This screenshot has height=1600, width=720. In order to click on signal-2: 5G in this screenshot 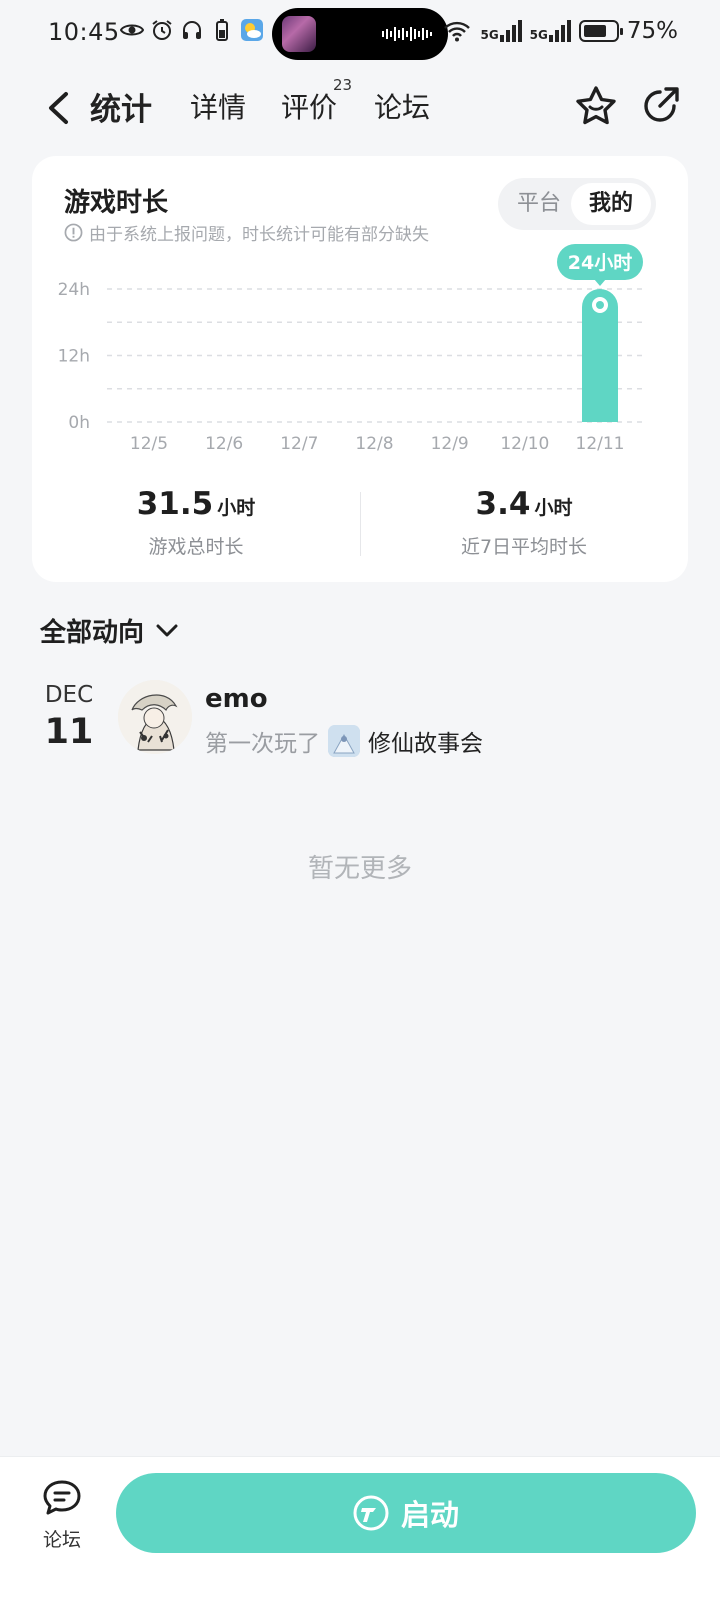, I will do `click(550, 31)`.